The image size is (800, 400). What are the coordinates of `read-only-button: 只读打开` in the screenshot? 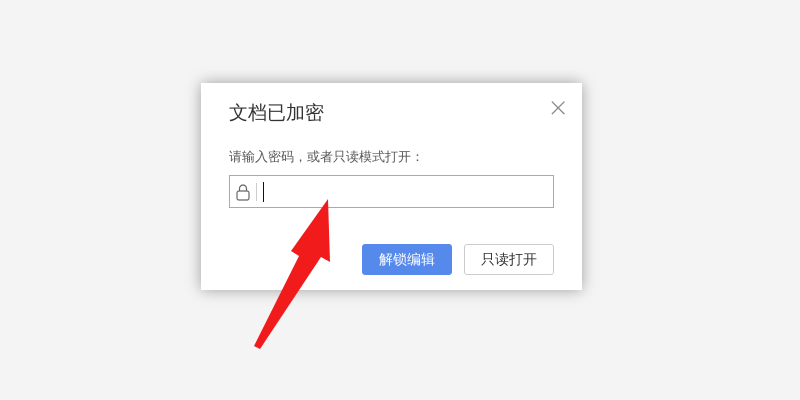 It's located at (509, 259).